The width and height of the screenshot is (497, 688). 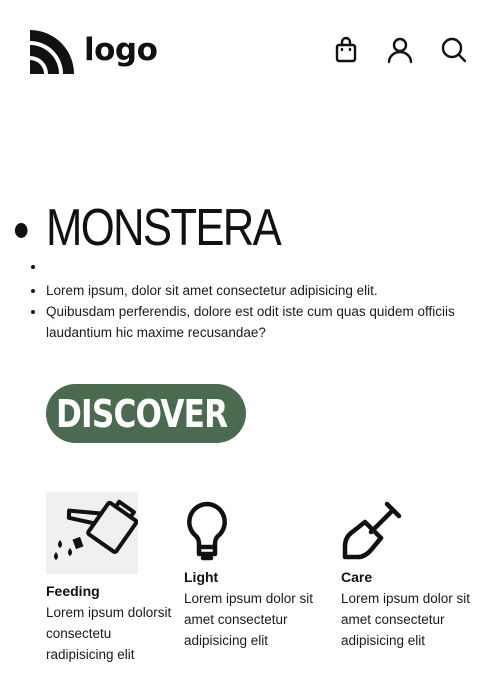 I want to click on search-icon, so click(x=454, y=50).